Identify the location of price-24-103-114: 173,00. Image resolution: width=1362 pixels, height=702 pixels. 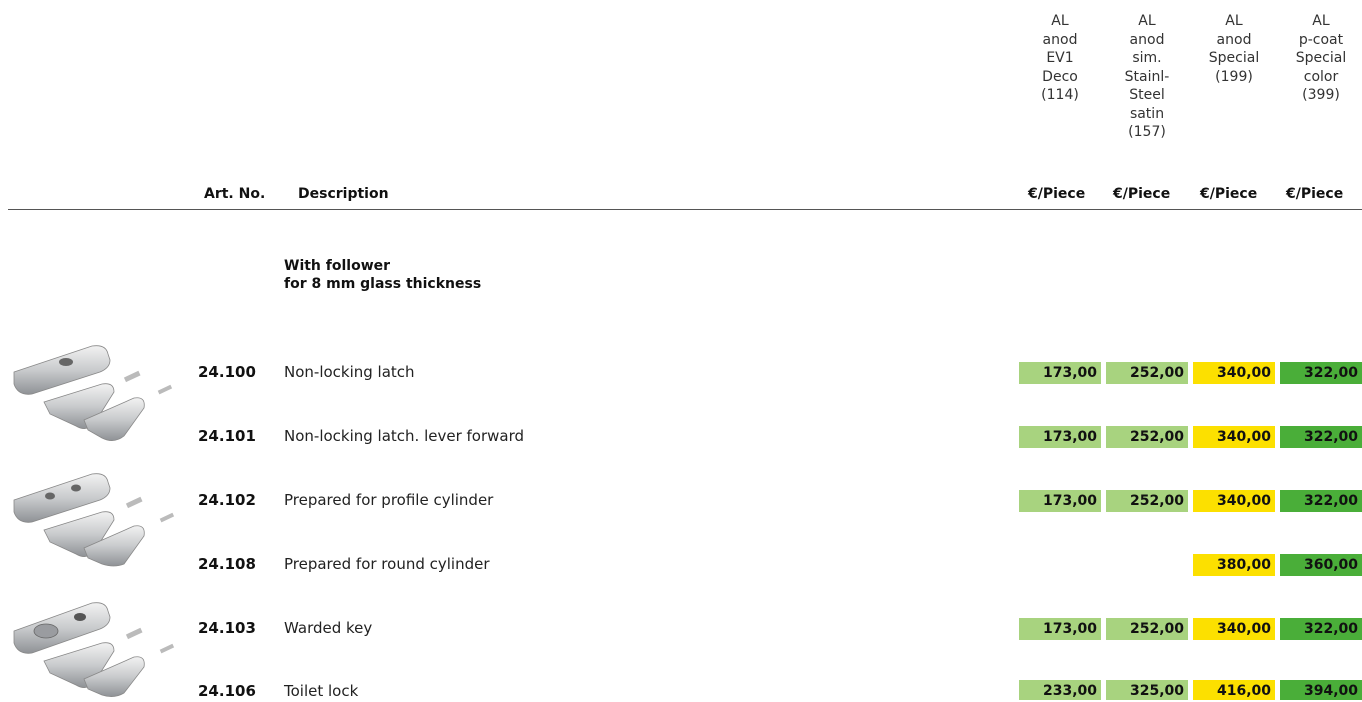
(1060, 629).